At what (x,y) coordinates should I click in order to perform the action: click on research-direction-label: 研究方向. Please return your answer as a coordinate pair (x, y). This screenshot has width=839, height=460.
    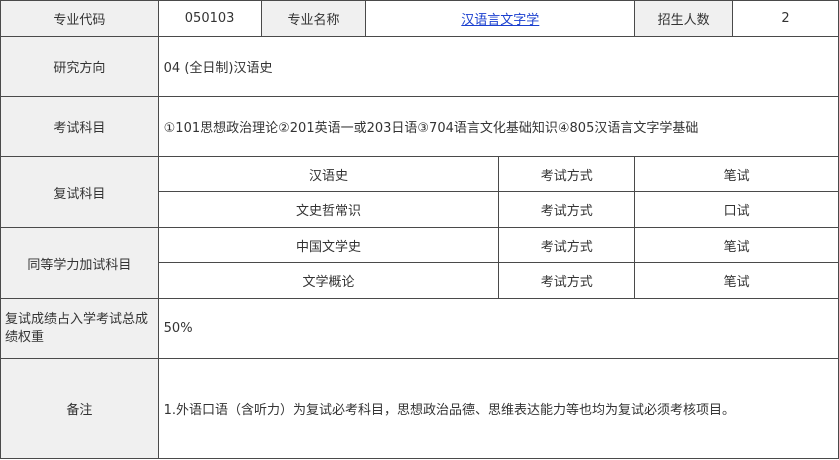
    Looking at the image, I should click on (79, 66).